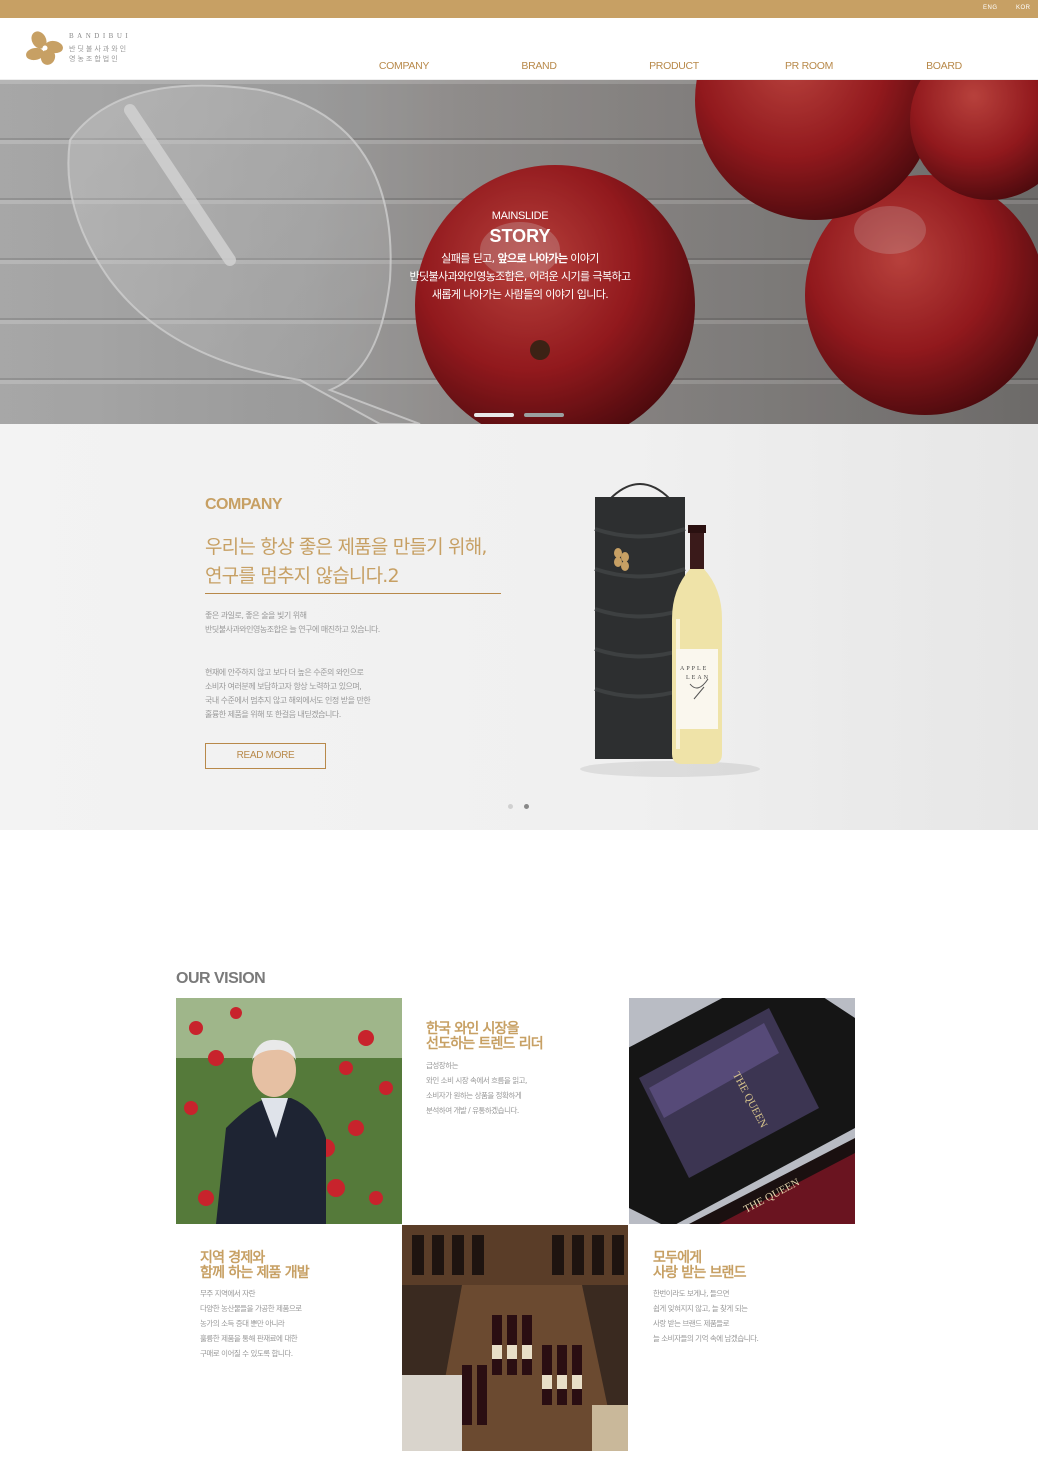 This screenshot has height=1476, width=1038. I want to click on hero-eyebrow: MAINSLIDE, so click(520, 216).